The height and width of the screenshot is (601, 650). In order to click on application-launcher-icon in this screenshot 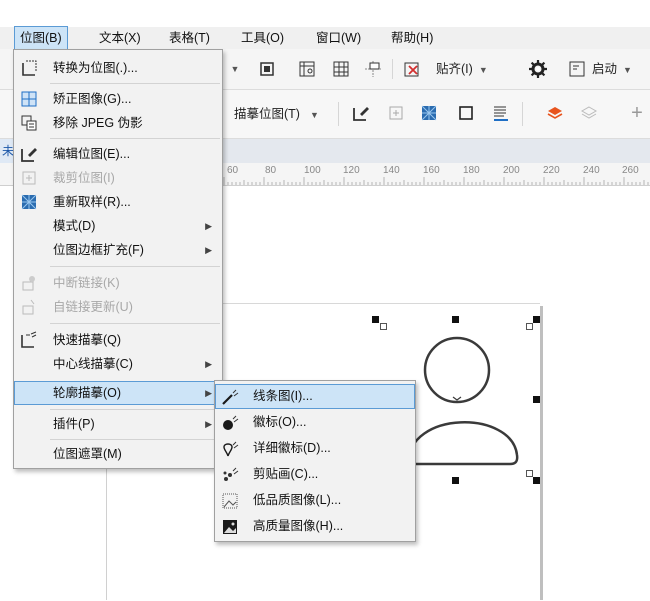, I will do `click(577, 69)`.